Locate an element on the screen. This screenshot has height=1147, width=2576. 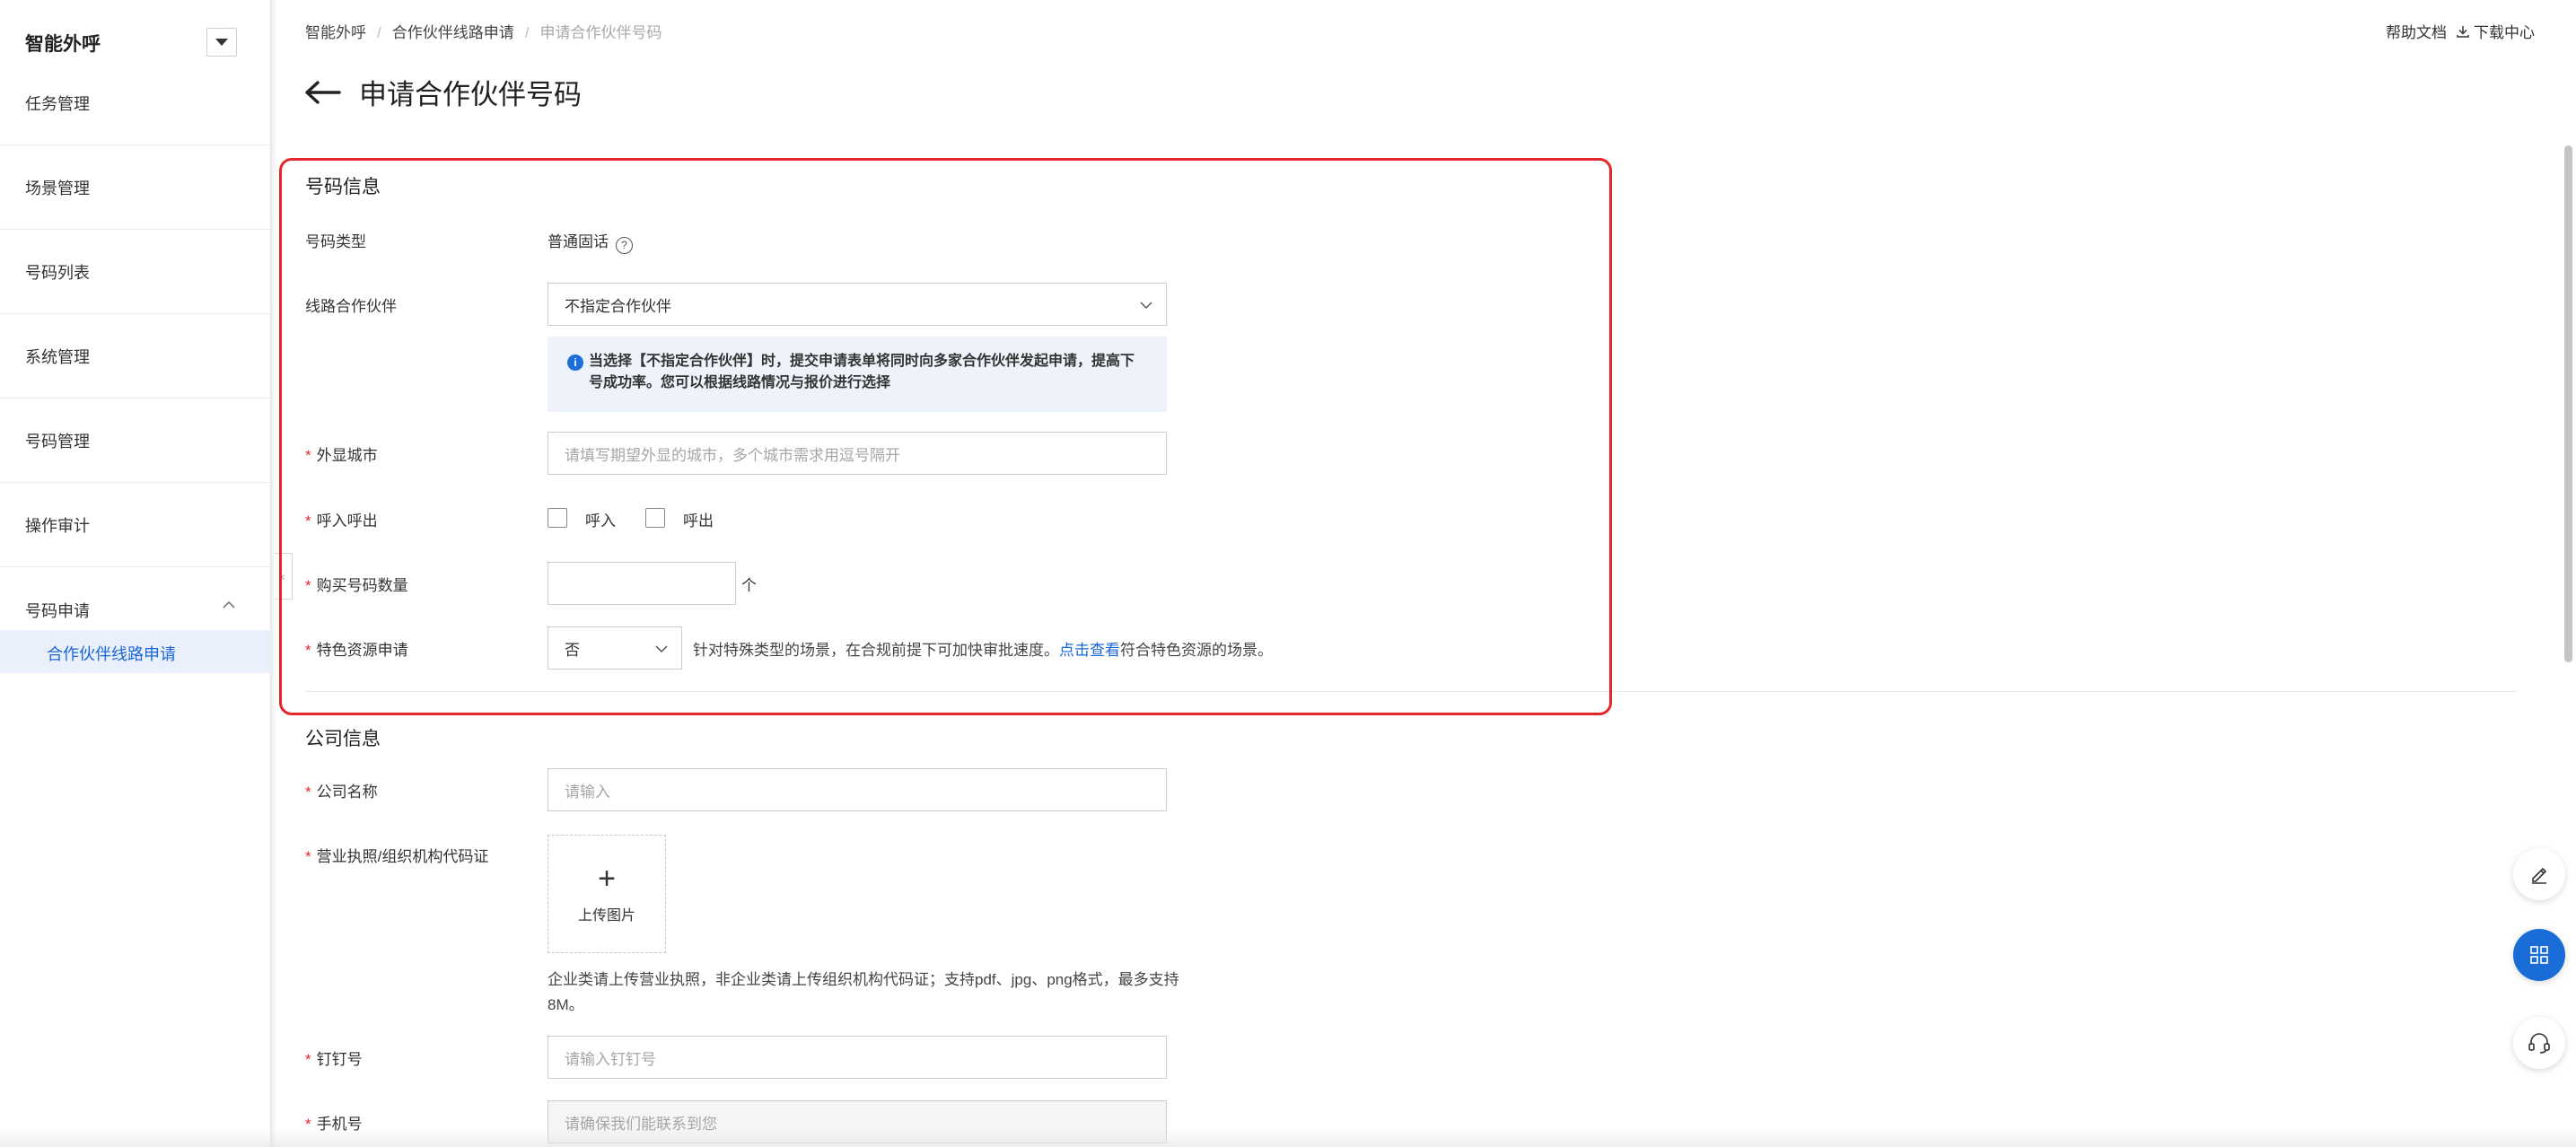
grid-icon is located at coordinates (2539, 955).